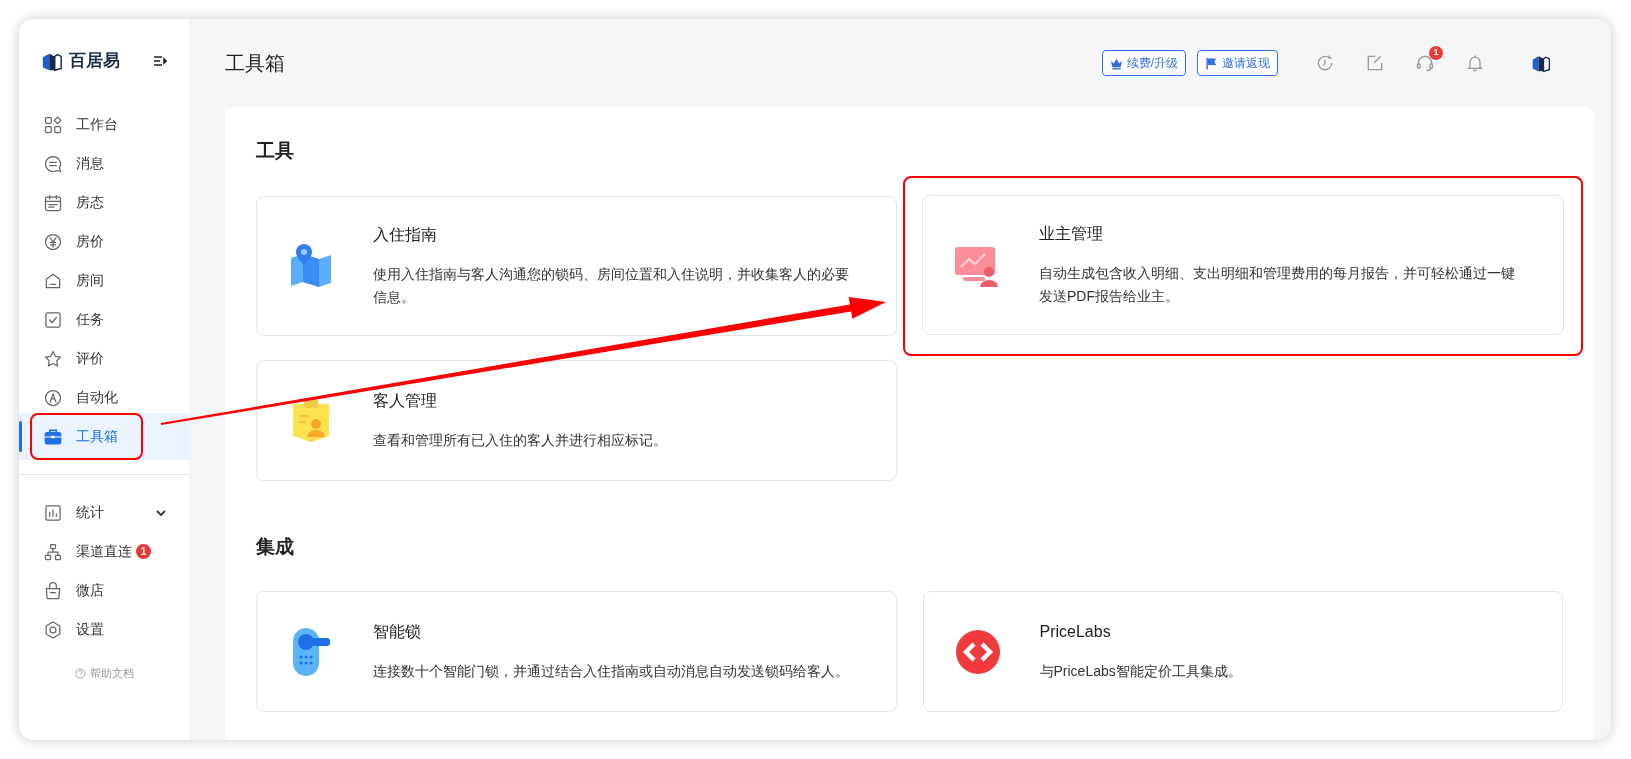 This screenshot has width=1631, height=759. What do you see at coordinates (405, 400) in the screenshot?
I see `card-title: 客人管理` at bounding box center [405, 400].